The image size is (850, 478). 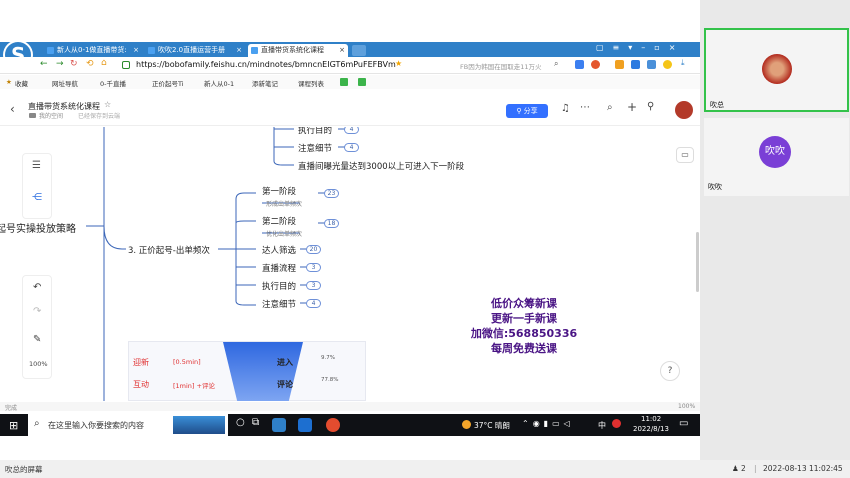 What do you see at coordinates (219, 83) in the screenshot?
I see `bookmark-item: 新人从0-1` at bounding box center [219, 83].